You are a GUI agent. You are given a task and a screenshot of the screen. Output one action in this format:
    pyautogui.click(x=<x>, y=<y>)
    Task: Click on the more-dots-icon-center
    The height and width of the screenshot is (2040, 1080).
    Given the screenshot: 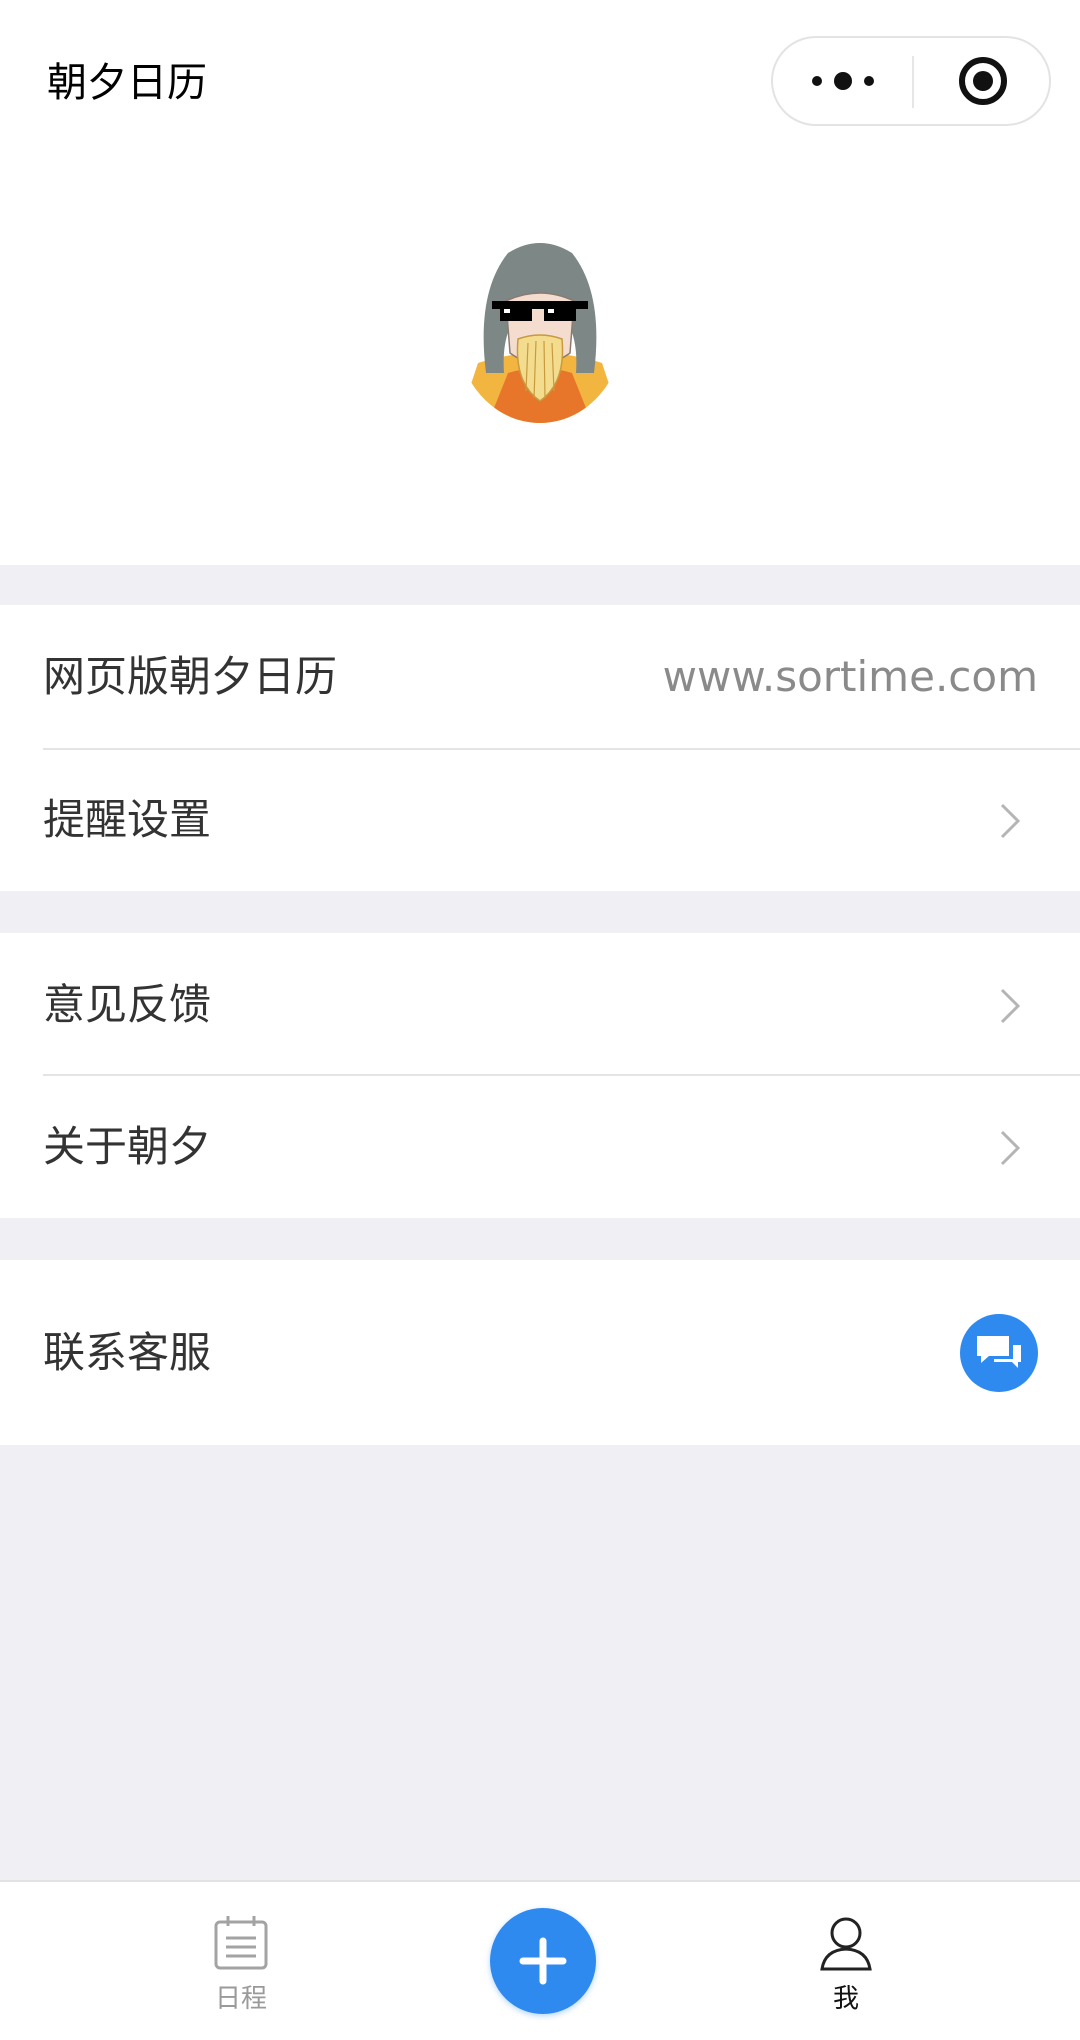 What is the action you would take?
    pyautogui.click(x=842, y=81)
    